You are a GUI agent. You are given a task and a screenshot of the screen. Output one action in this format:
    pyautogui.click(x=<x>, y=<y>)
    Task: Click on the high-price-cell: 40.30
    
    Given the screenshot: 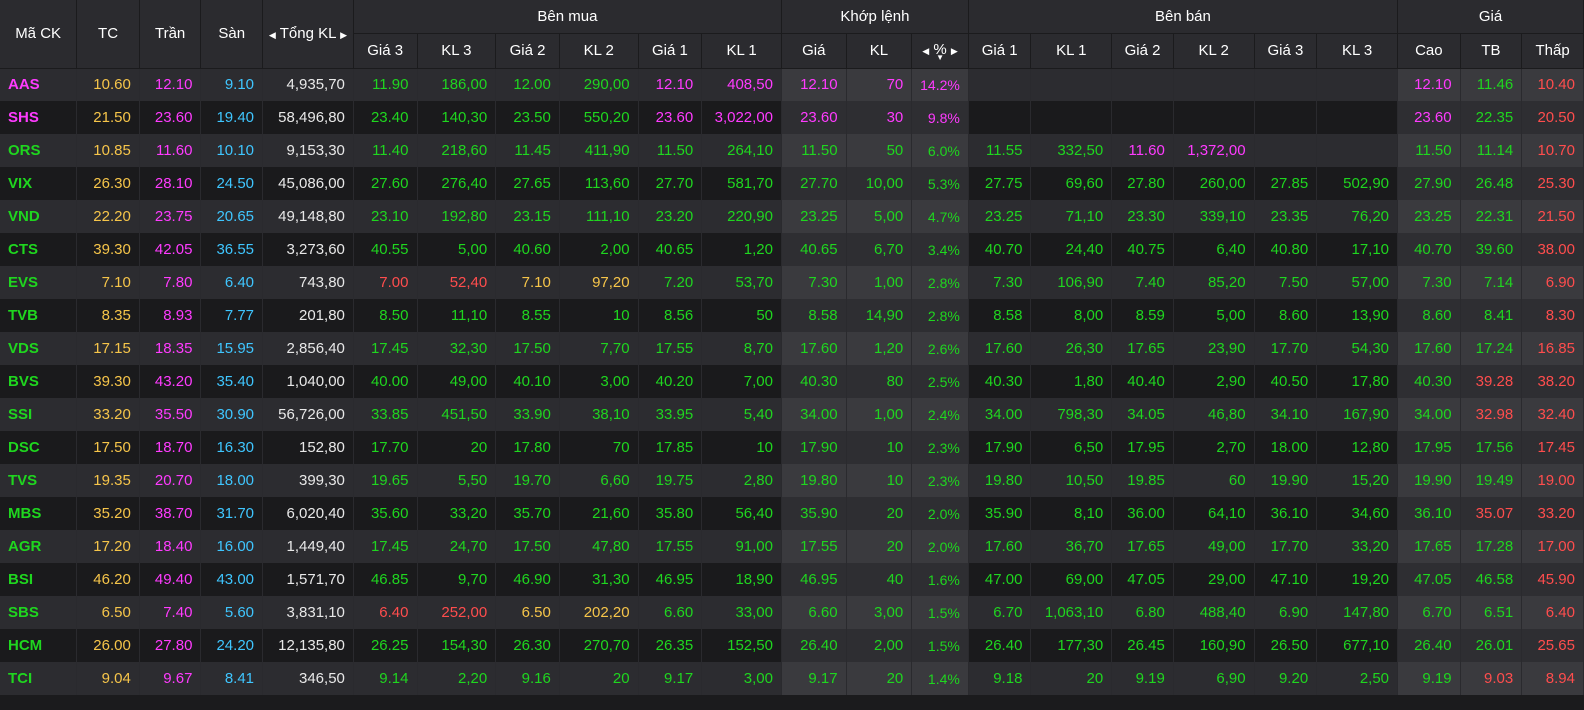 What is the action you would take?
    pyautogui.click(x=1429, y=381)
    